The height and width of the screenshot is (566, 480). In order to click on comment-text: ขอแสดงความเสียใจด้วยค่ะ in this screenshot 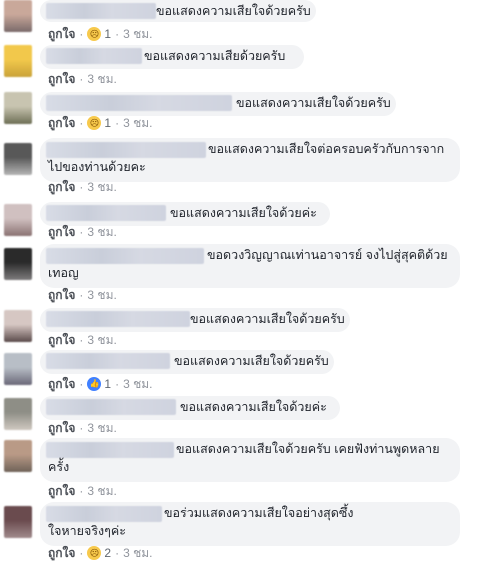, I will do `click(243, 213)`.